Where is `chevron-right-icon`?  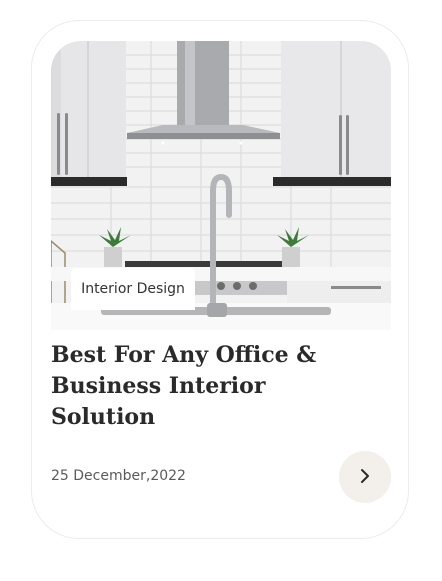 chevron-right-icon is located at coordinates (365, 477).